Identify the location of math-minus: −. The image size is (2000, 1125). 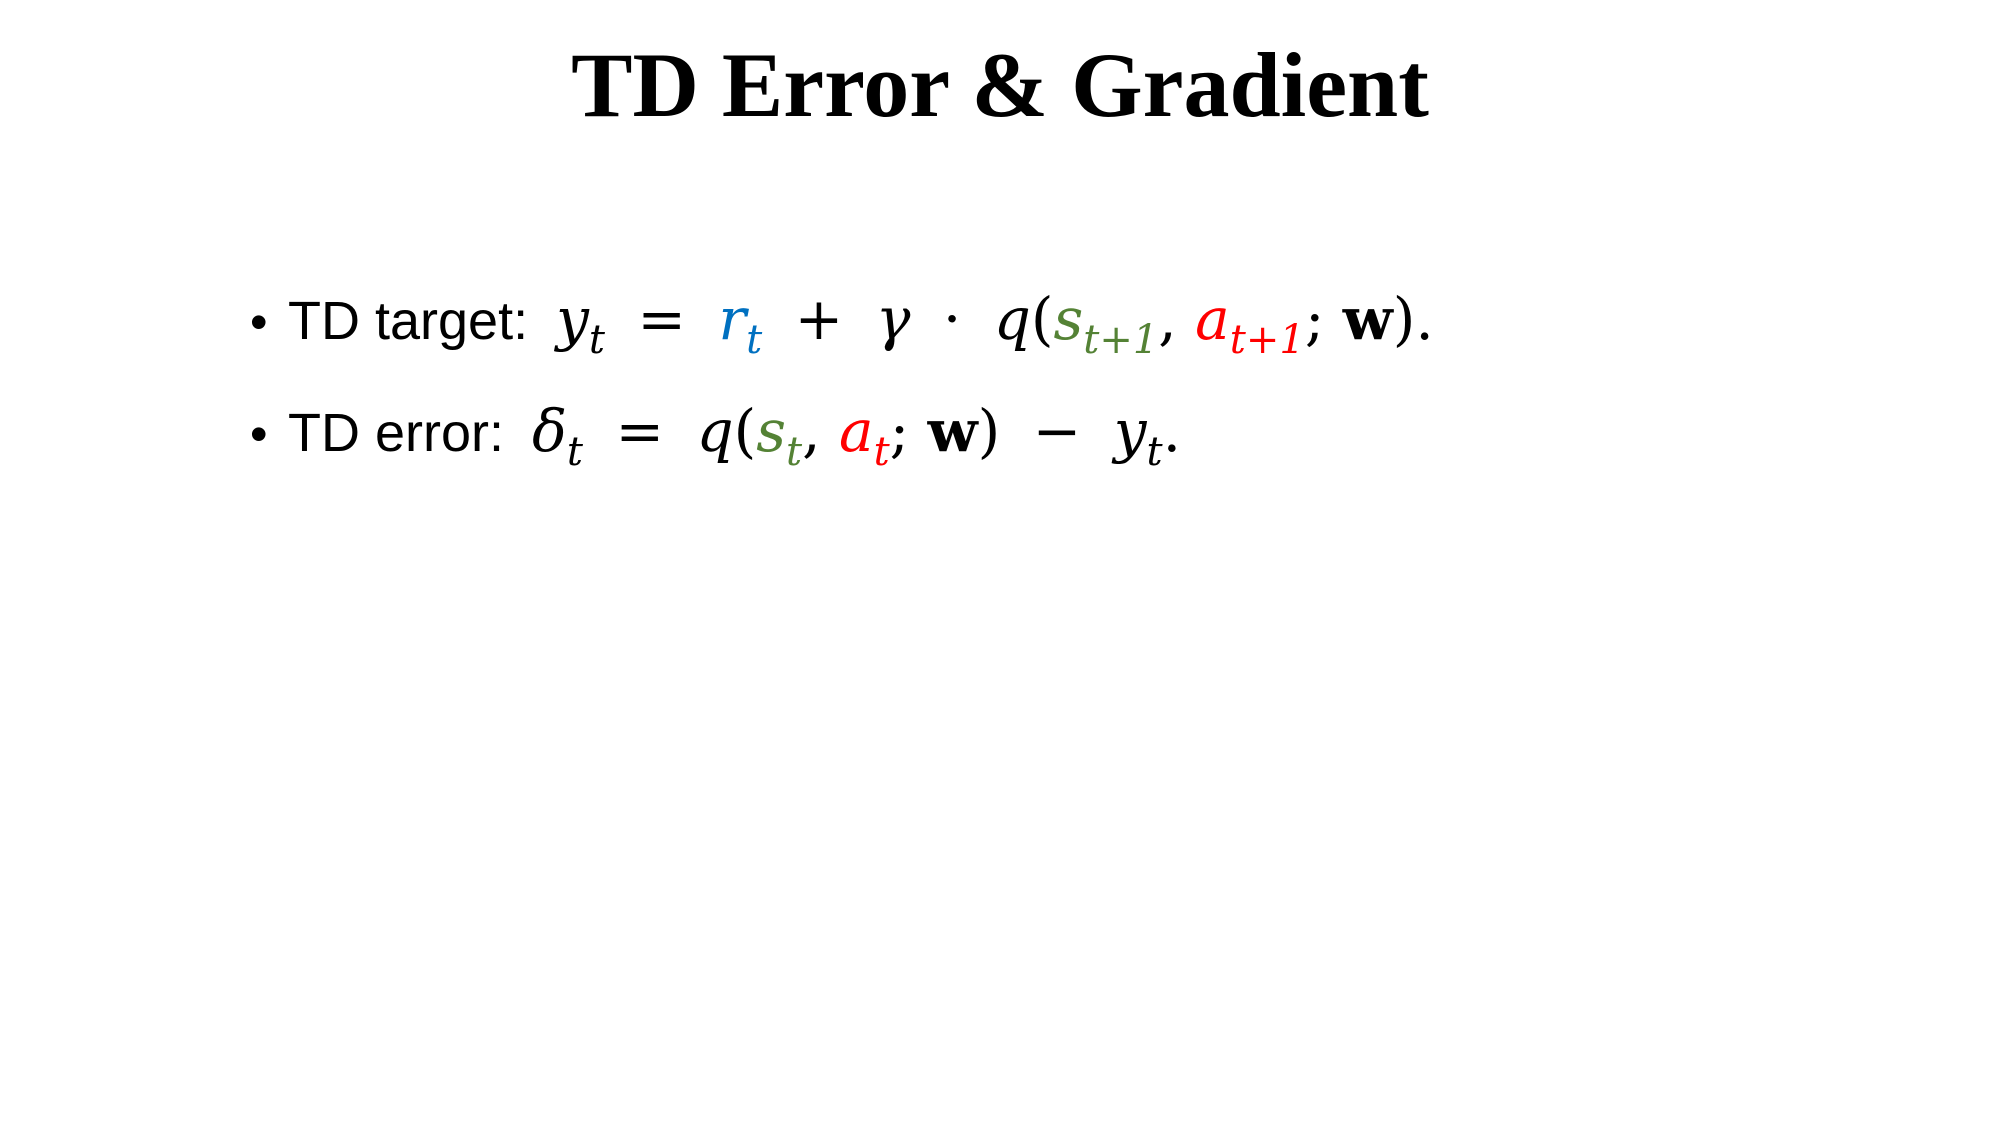
(1057, 431).